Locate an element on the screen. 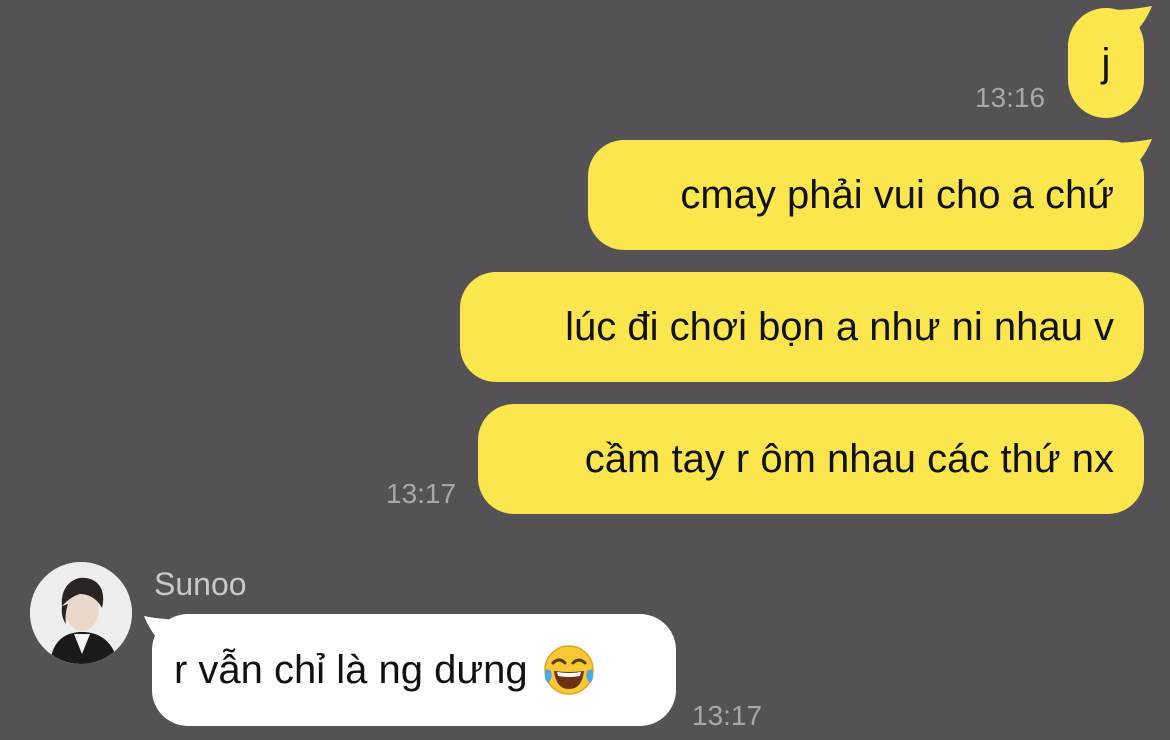 Image resolution: width=1170 pixels, height=740 pixels. message-timestamp: 13:16 is located at coordinates (1010, 97).